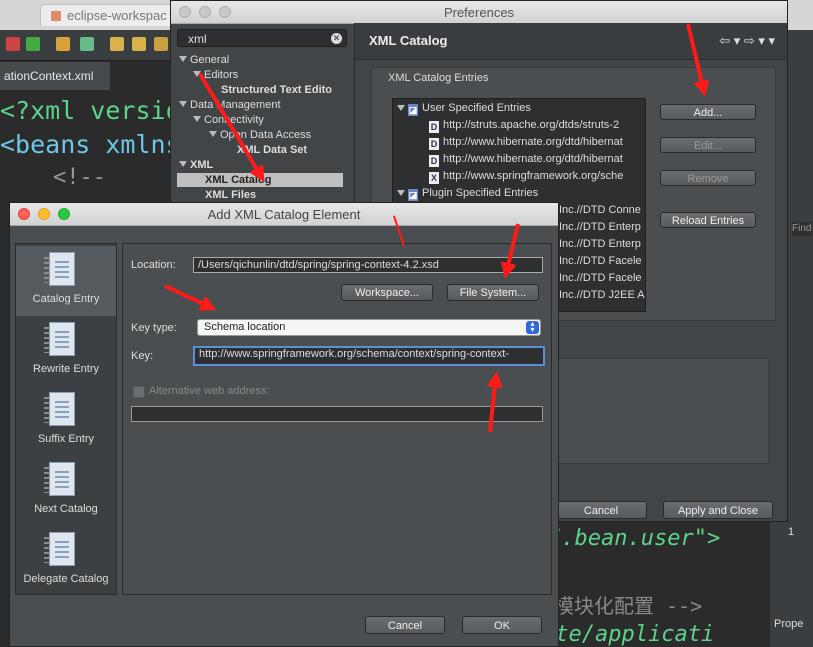  What do you see at coordinates (601, 510) in the screenshot?
I see `cancel-button: Cancel` at bounding box center [601, 510].